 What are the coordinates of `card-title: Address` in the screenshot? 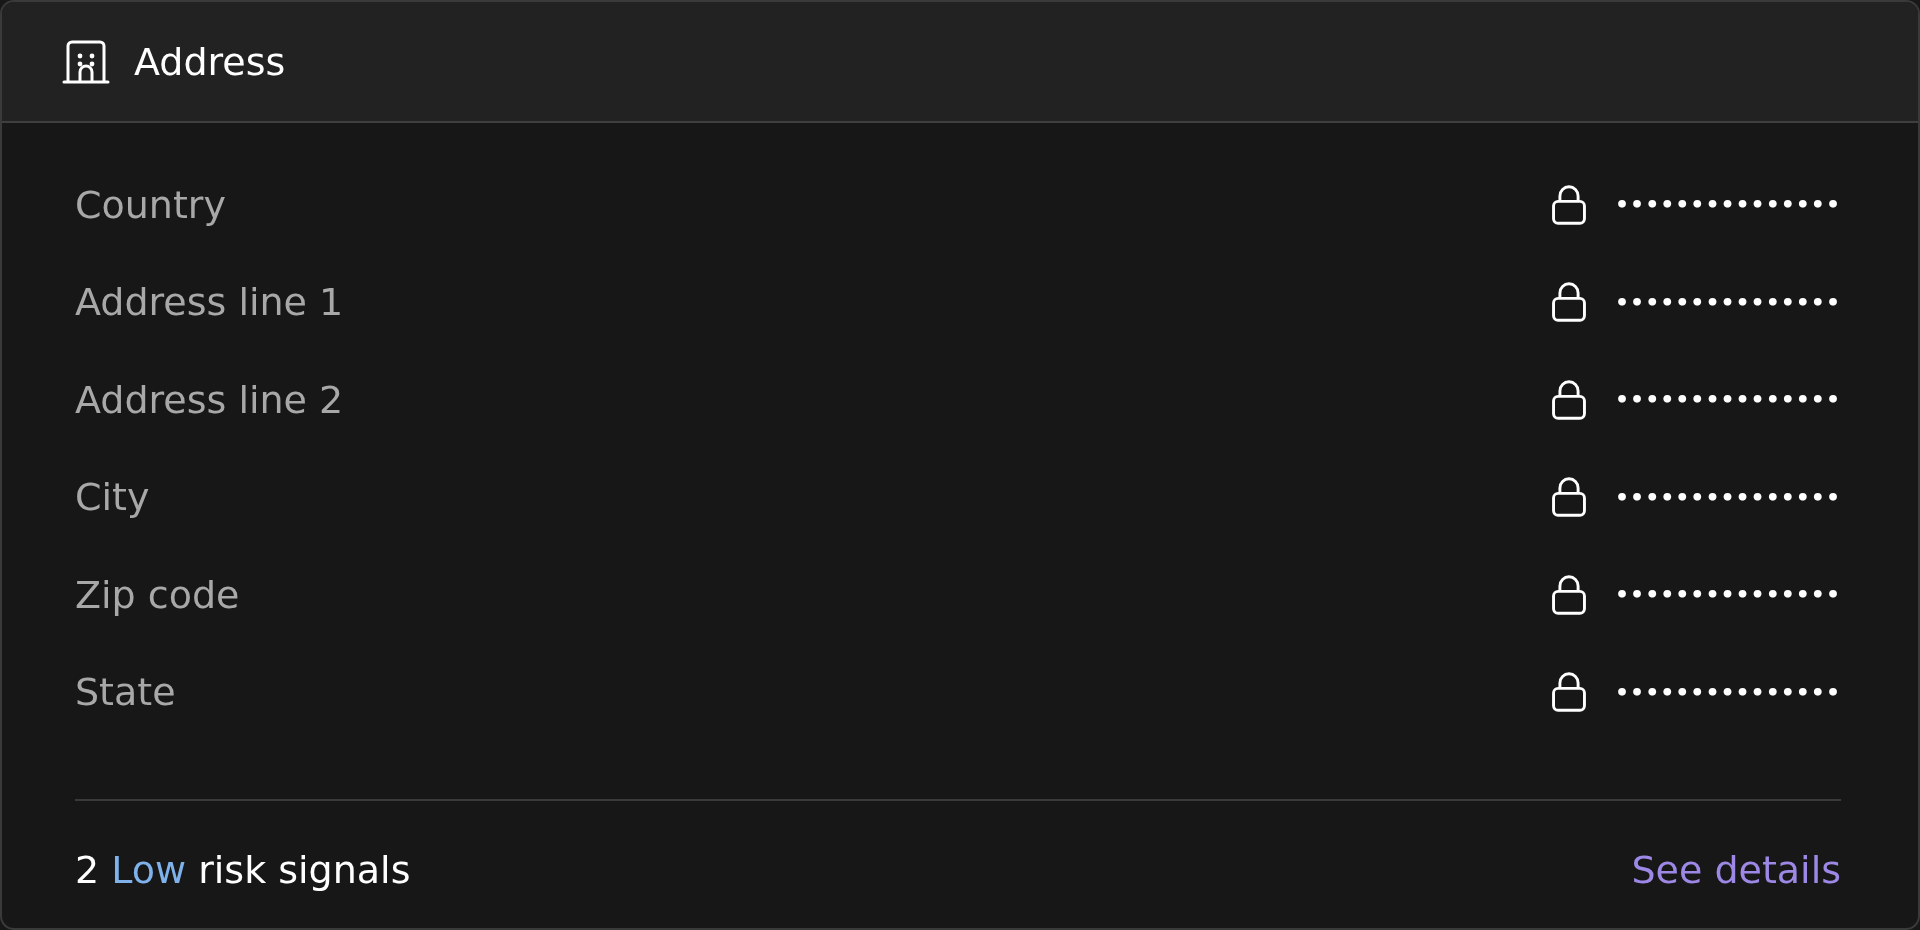 It's located at (210, 61).